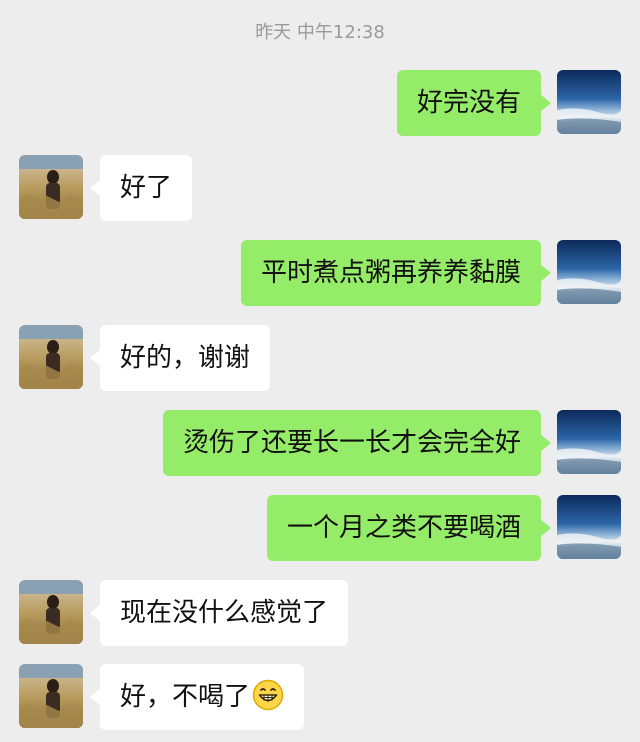  Describe the element at coordinates (409, 528) in the screenshot. I see `outgoing-message-bubble: 一个月之类不要喝酒` at that location.